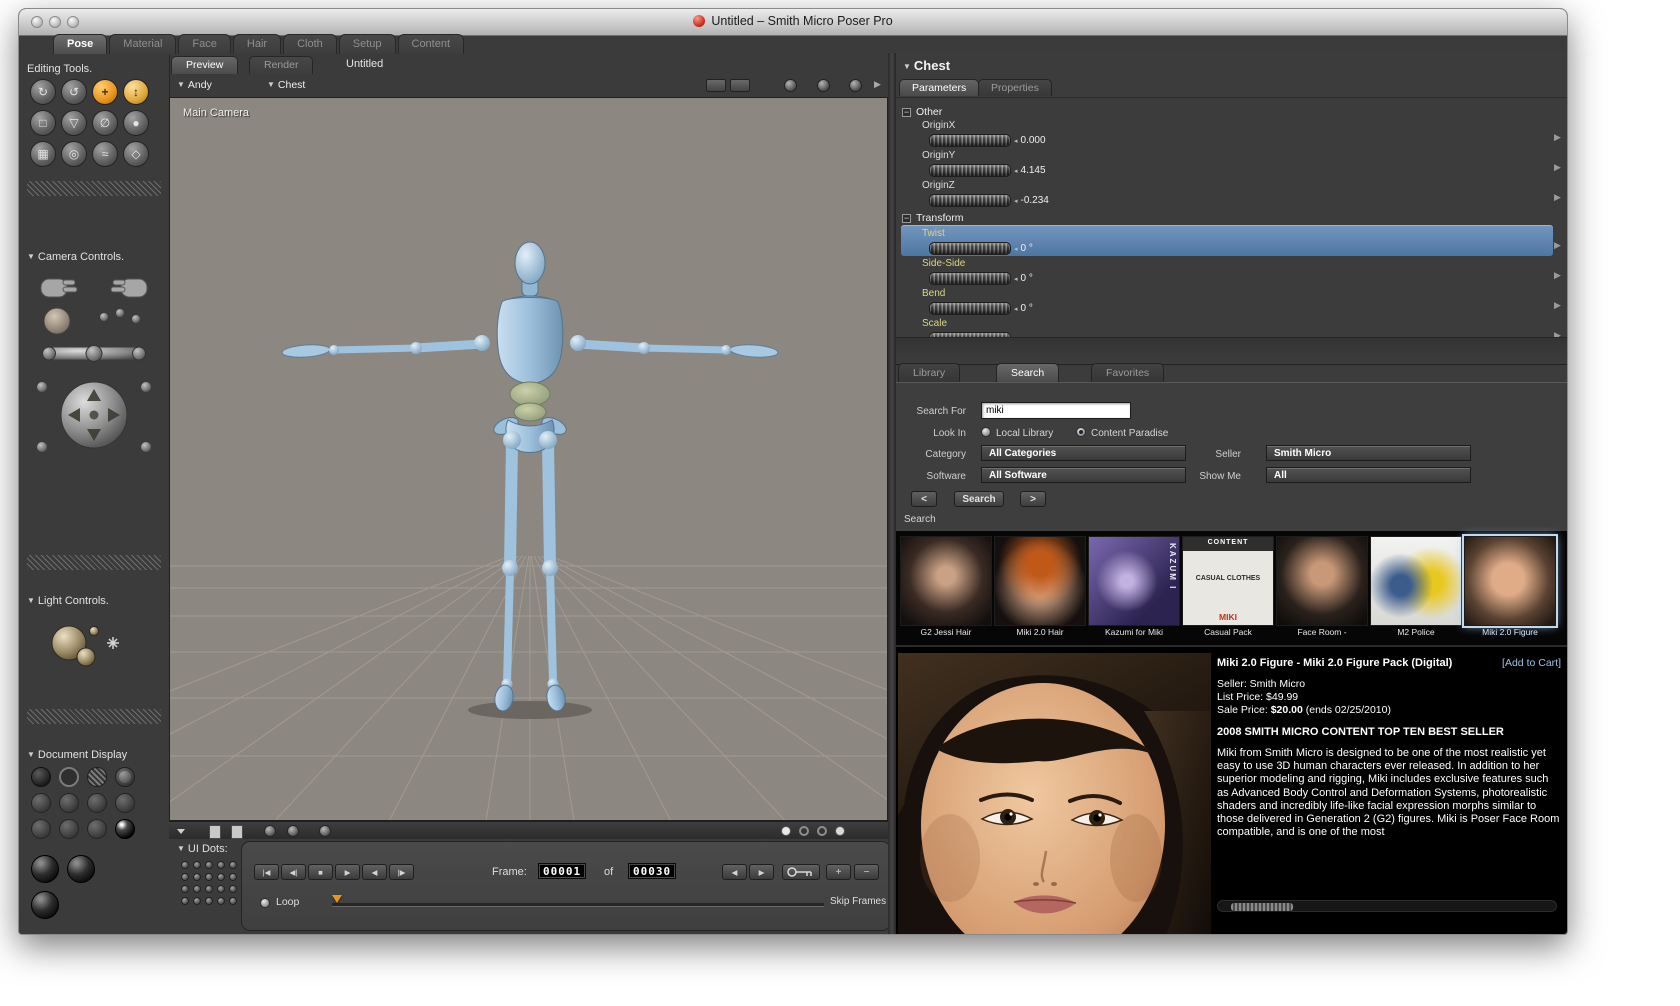  What do you see at coordinates (933, 233) in the screenshot?
I see `param-label-twist: Twist` at bounding box center [933, 233].